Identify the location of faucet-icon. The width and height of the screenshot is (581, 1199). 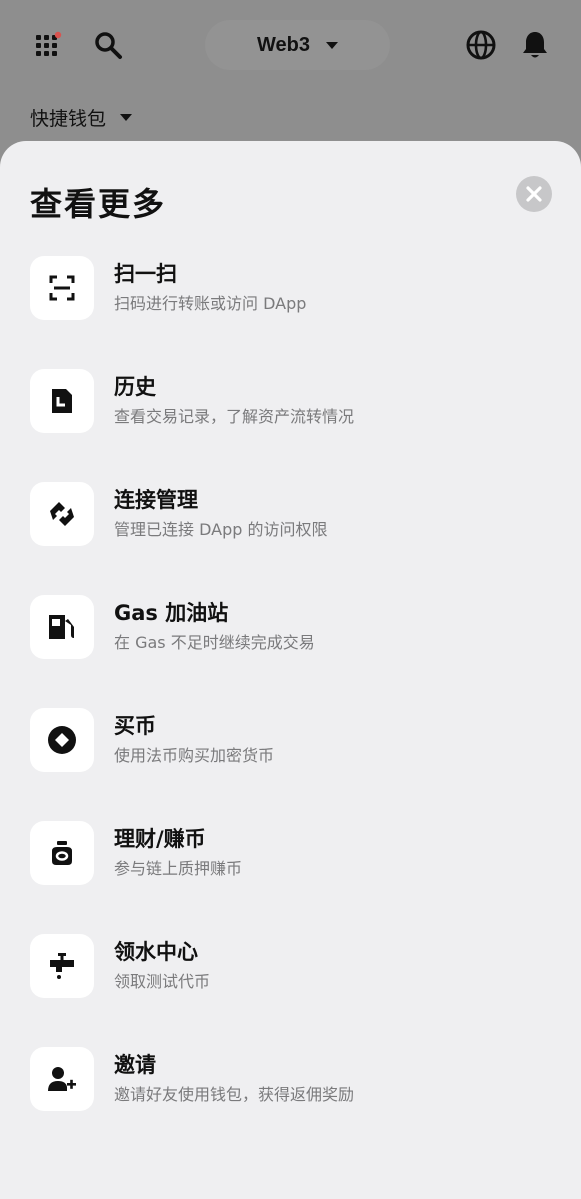
(62, 966).